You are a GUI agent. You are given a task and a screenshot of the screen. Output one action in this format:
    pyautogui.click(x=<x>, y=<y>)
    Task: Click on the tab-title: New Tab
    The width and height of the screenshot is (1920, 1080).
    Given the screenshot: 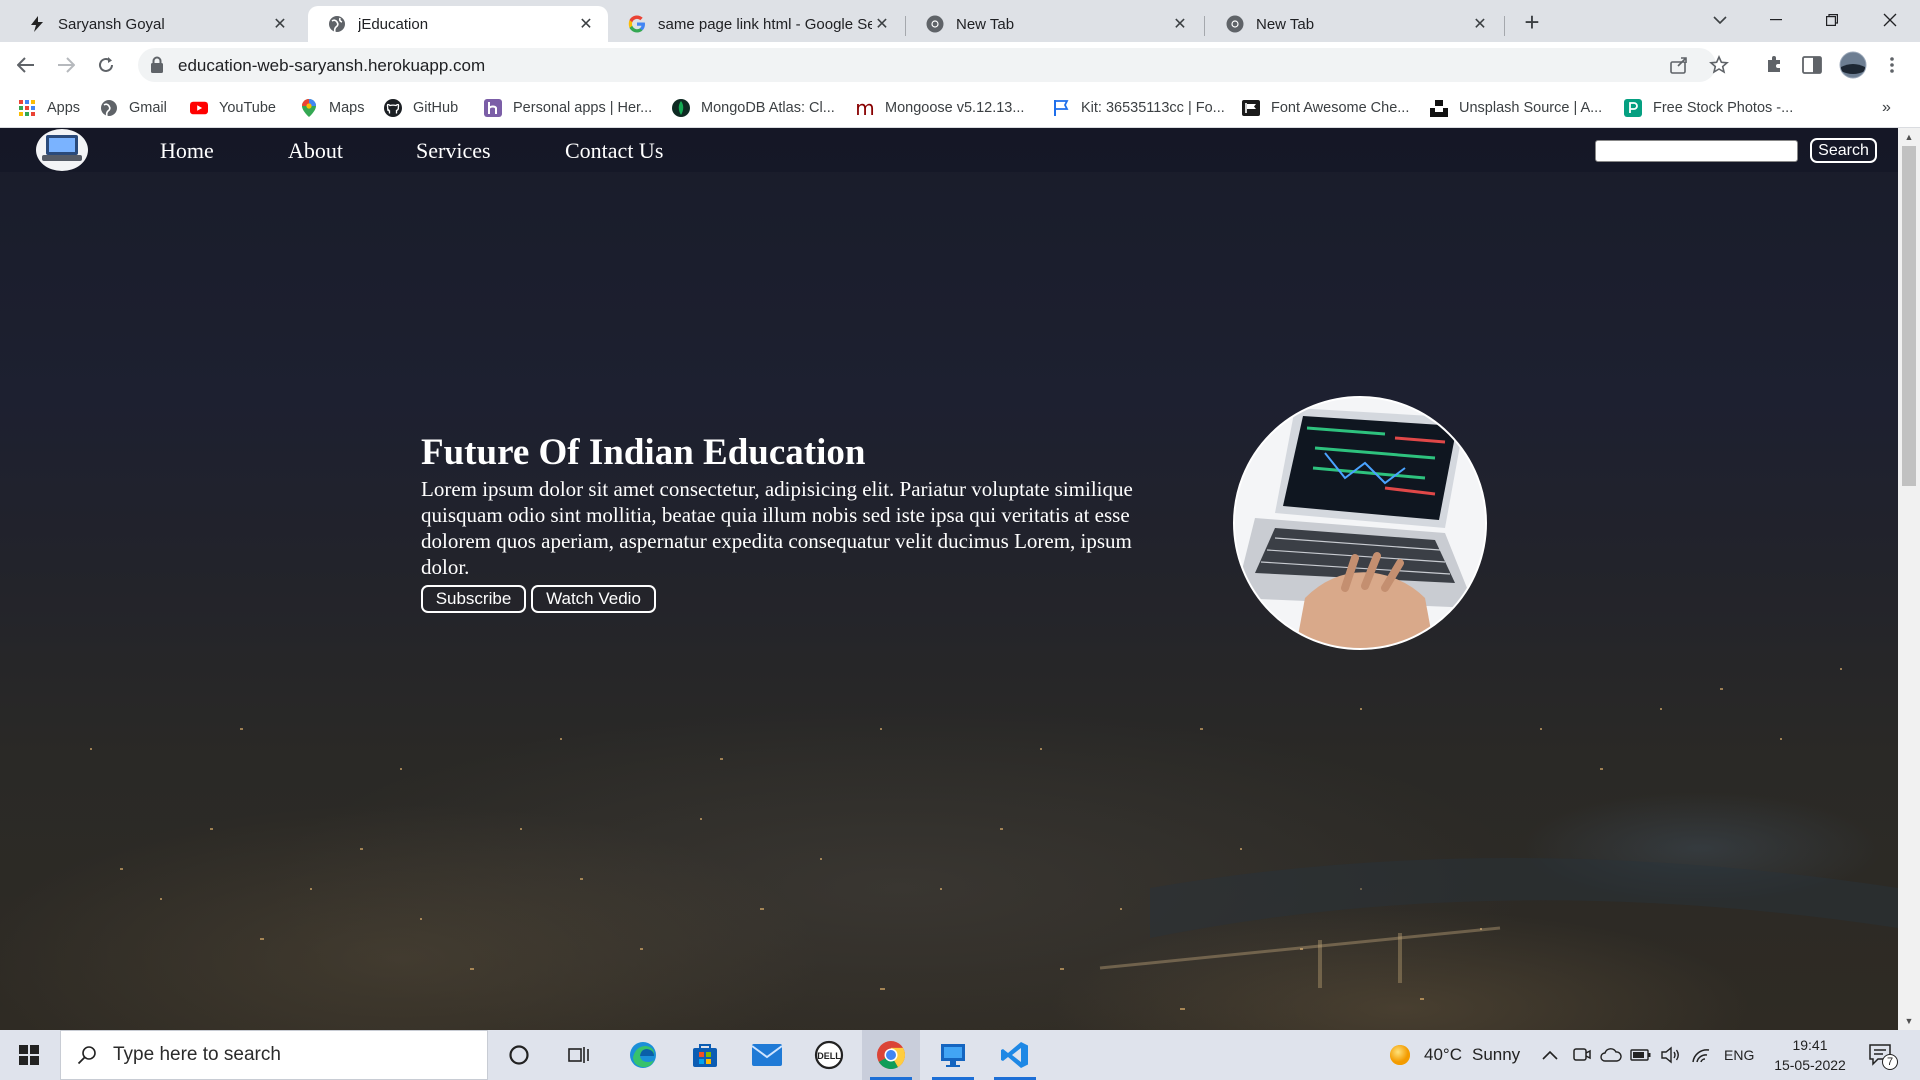 What is the action you would take?
    pyautogui.click(x=1285, y=24)
    